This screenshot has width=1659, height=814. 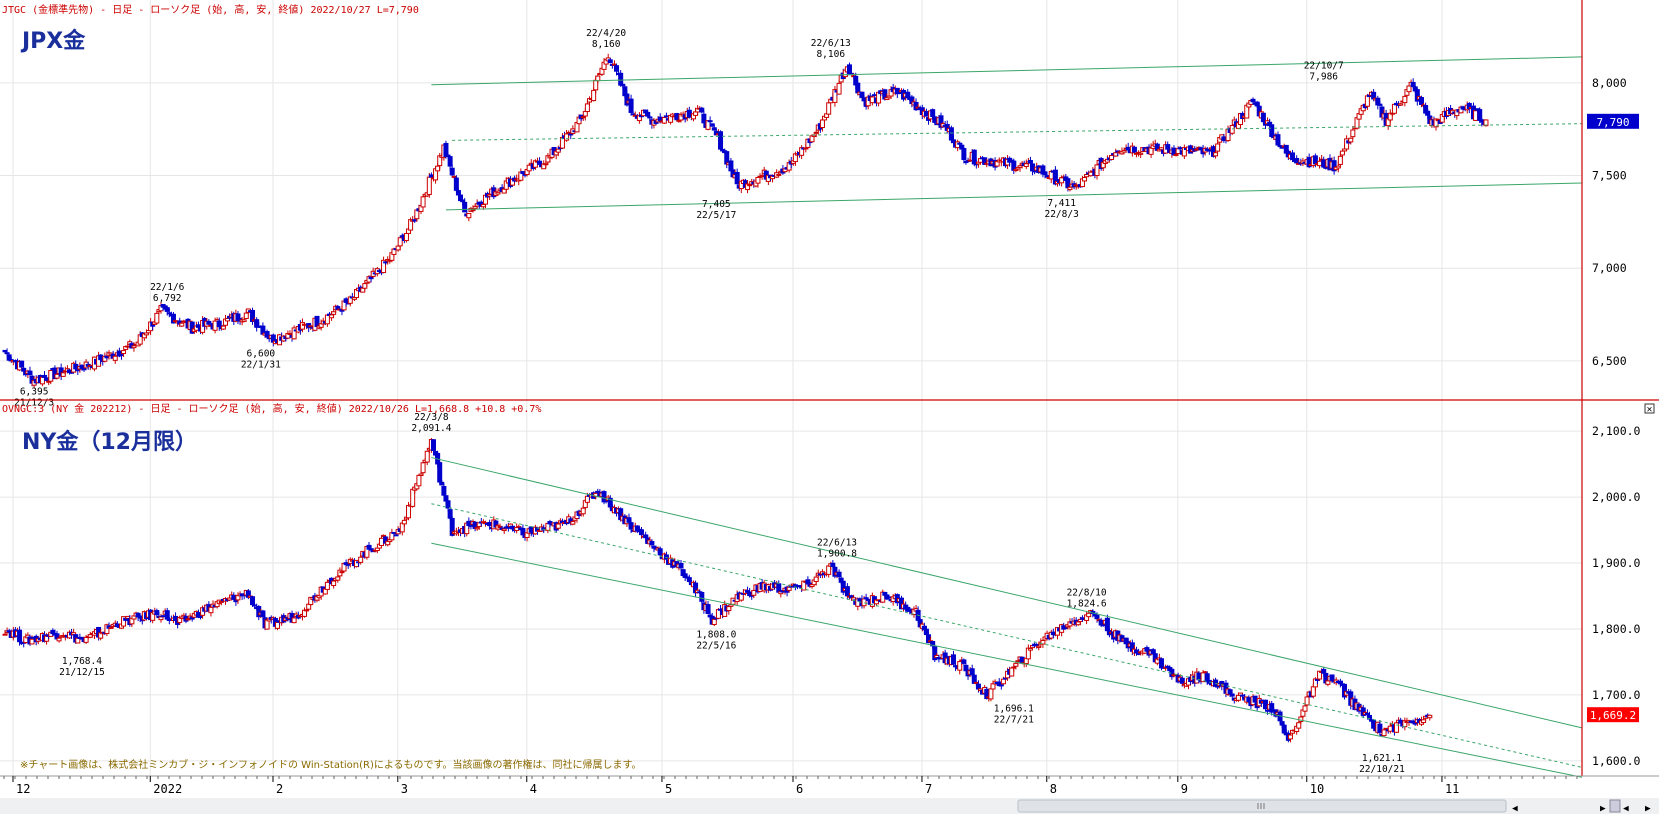 I want to click on x-tick-label: 5, so click(x=668, y=789).